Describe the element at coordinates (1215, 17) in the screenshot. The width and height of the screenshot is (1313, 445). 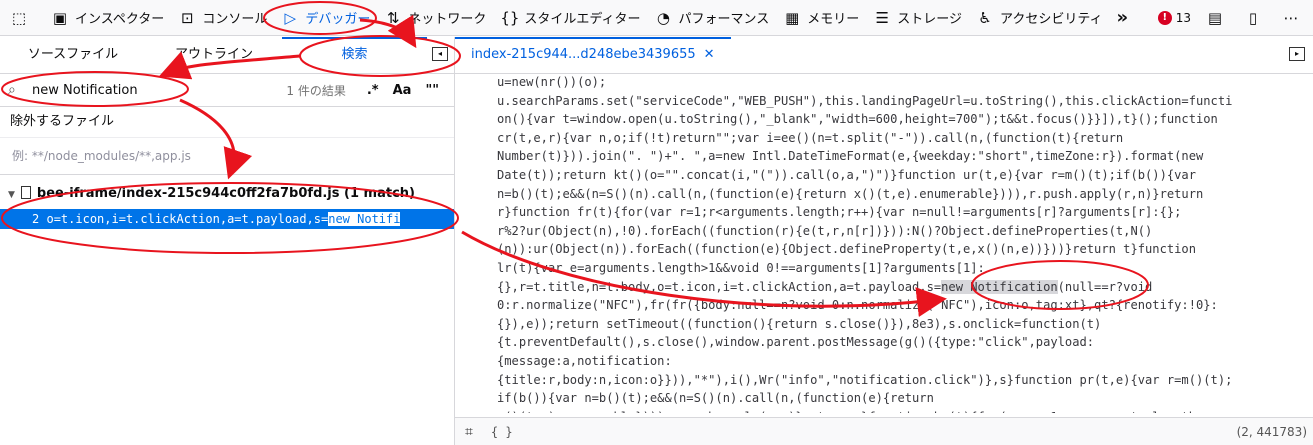
I see `split-console-icon: ▤` at that location.